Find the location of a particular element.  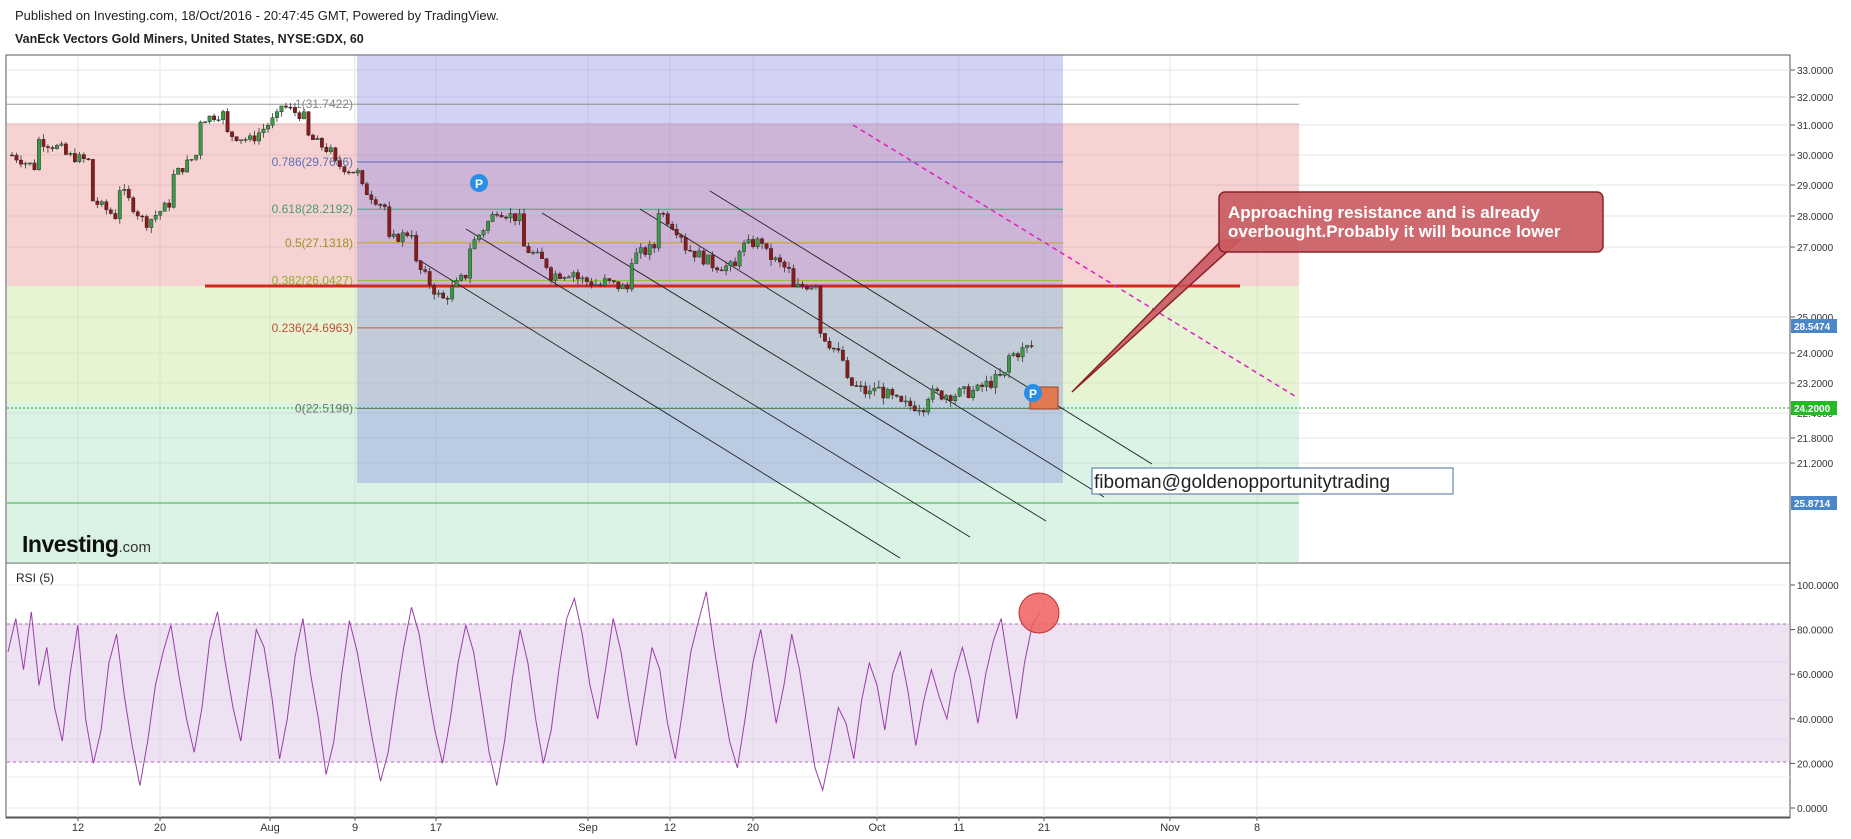

x-tick-label-0: 12 is located at coordinates (78, 828).